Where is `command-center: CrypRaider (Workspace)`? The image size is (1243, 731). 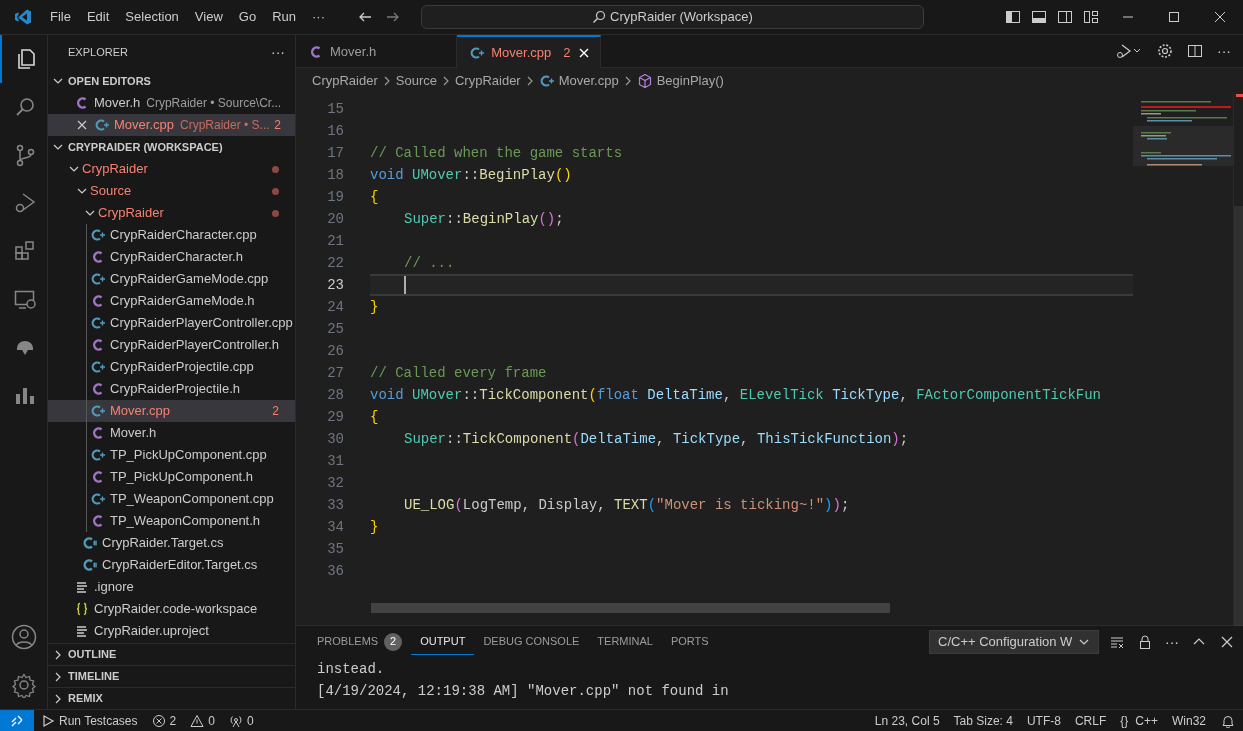
command-center: CrypRaider (Workspace) is located at coordinates (672, 17).